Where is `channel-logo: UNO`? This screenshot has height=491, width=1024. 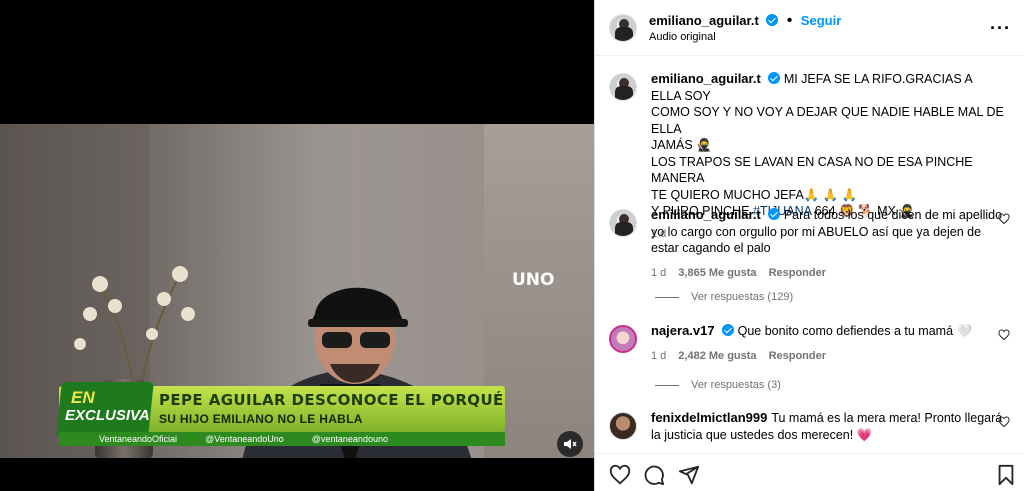 channel-logo: UNO is located at coordinates (533, 280).